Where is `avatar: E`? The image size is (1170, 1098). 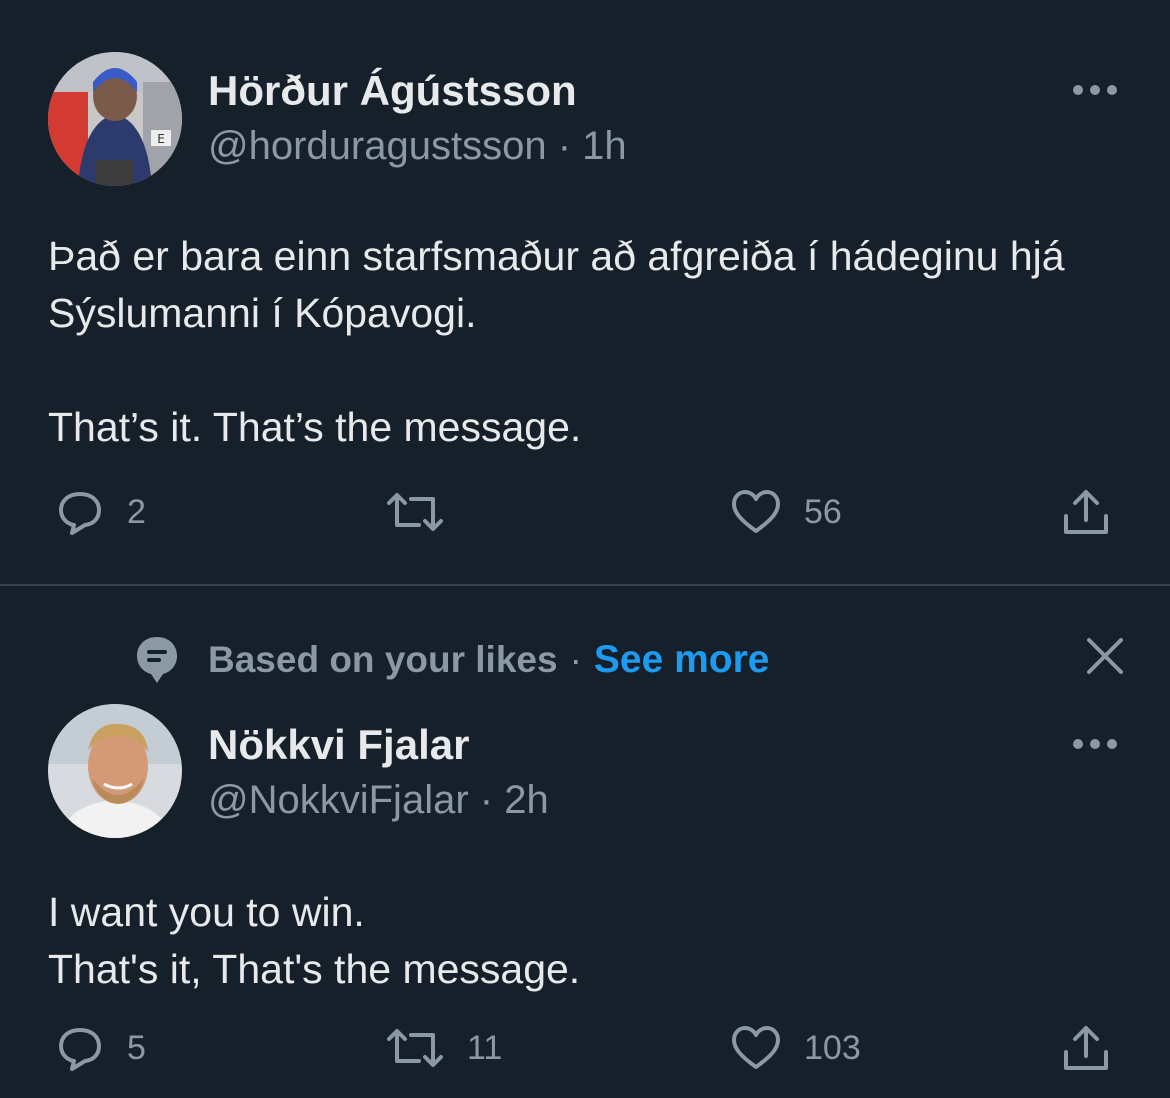
avatar: E is located at coordinates (115, 119).